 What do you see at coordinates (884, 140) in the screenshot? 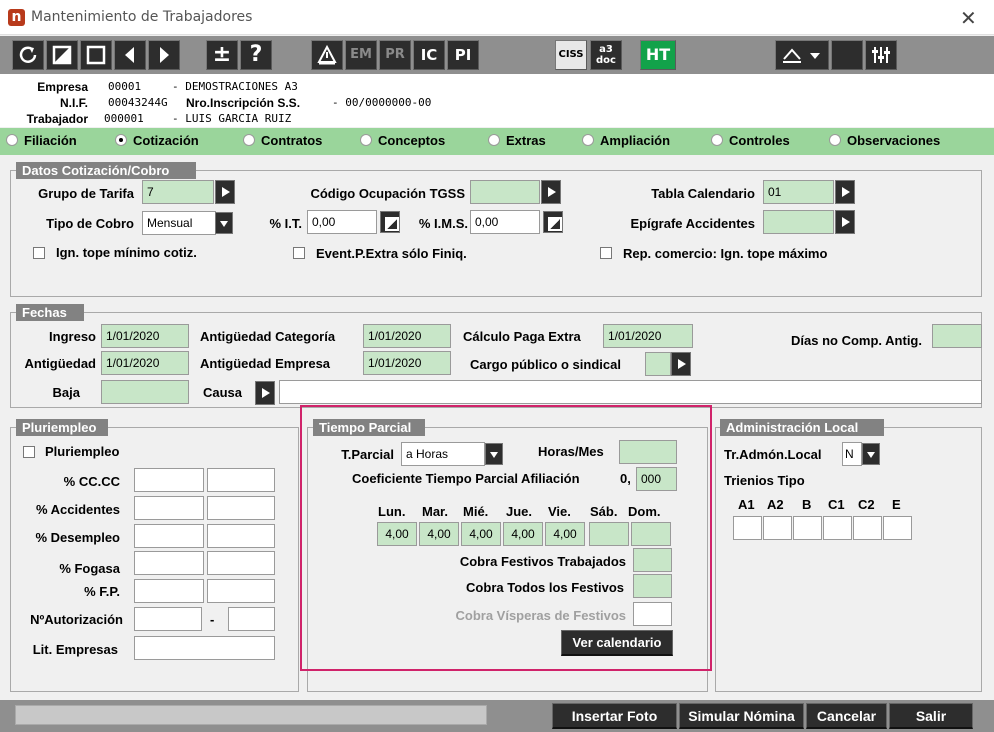
I see `tab-observaciones: Observaciones` at bounding box center [884, 140].